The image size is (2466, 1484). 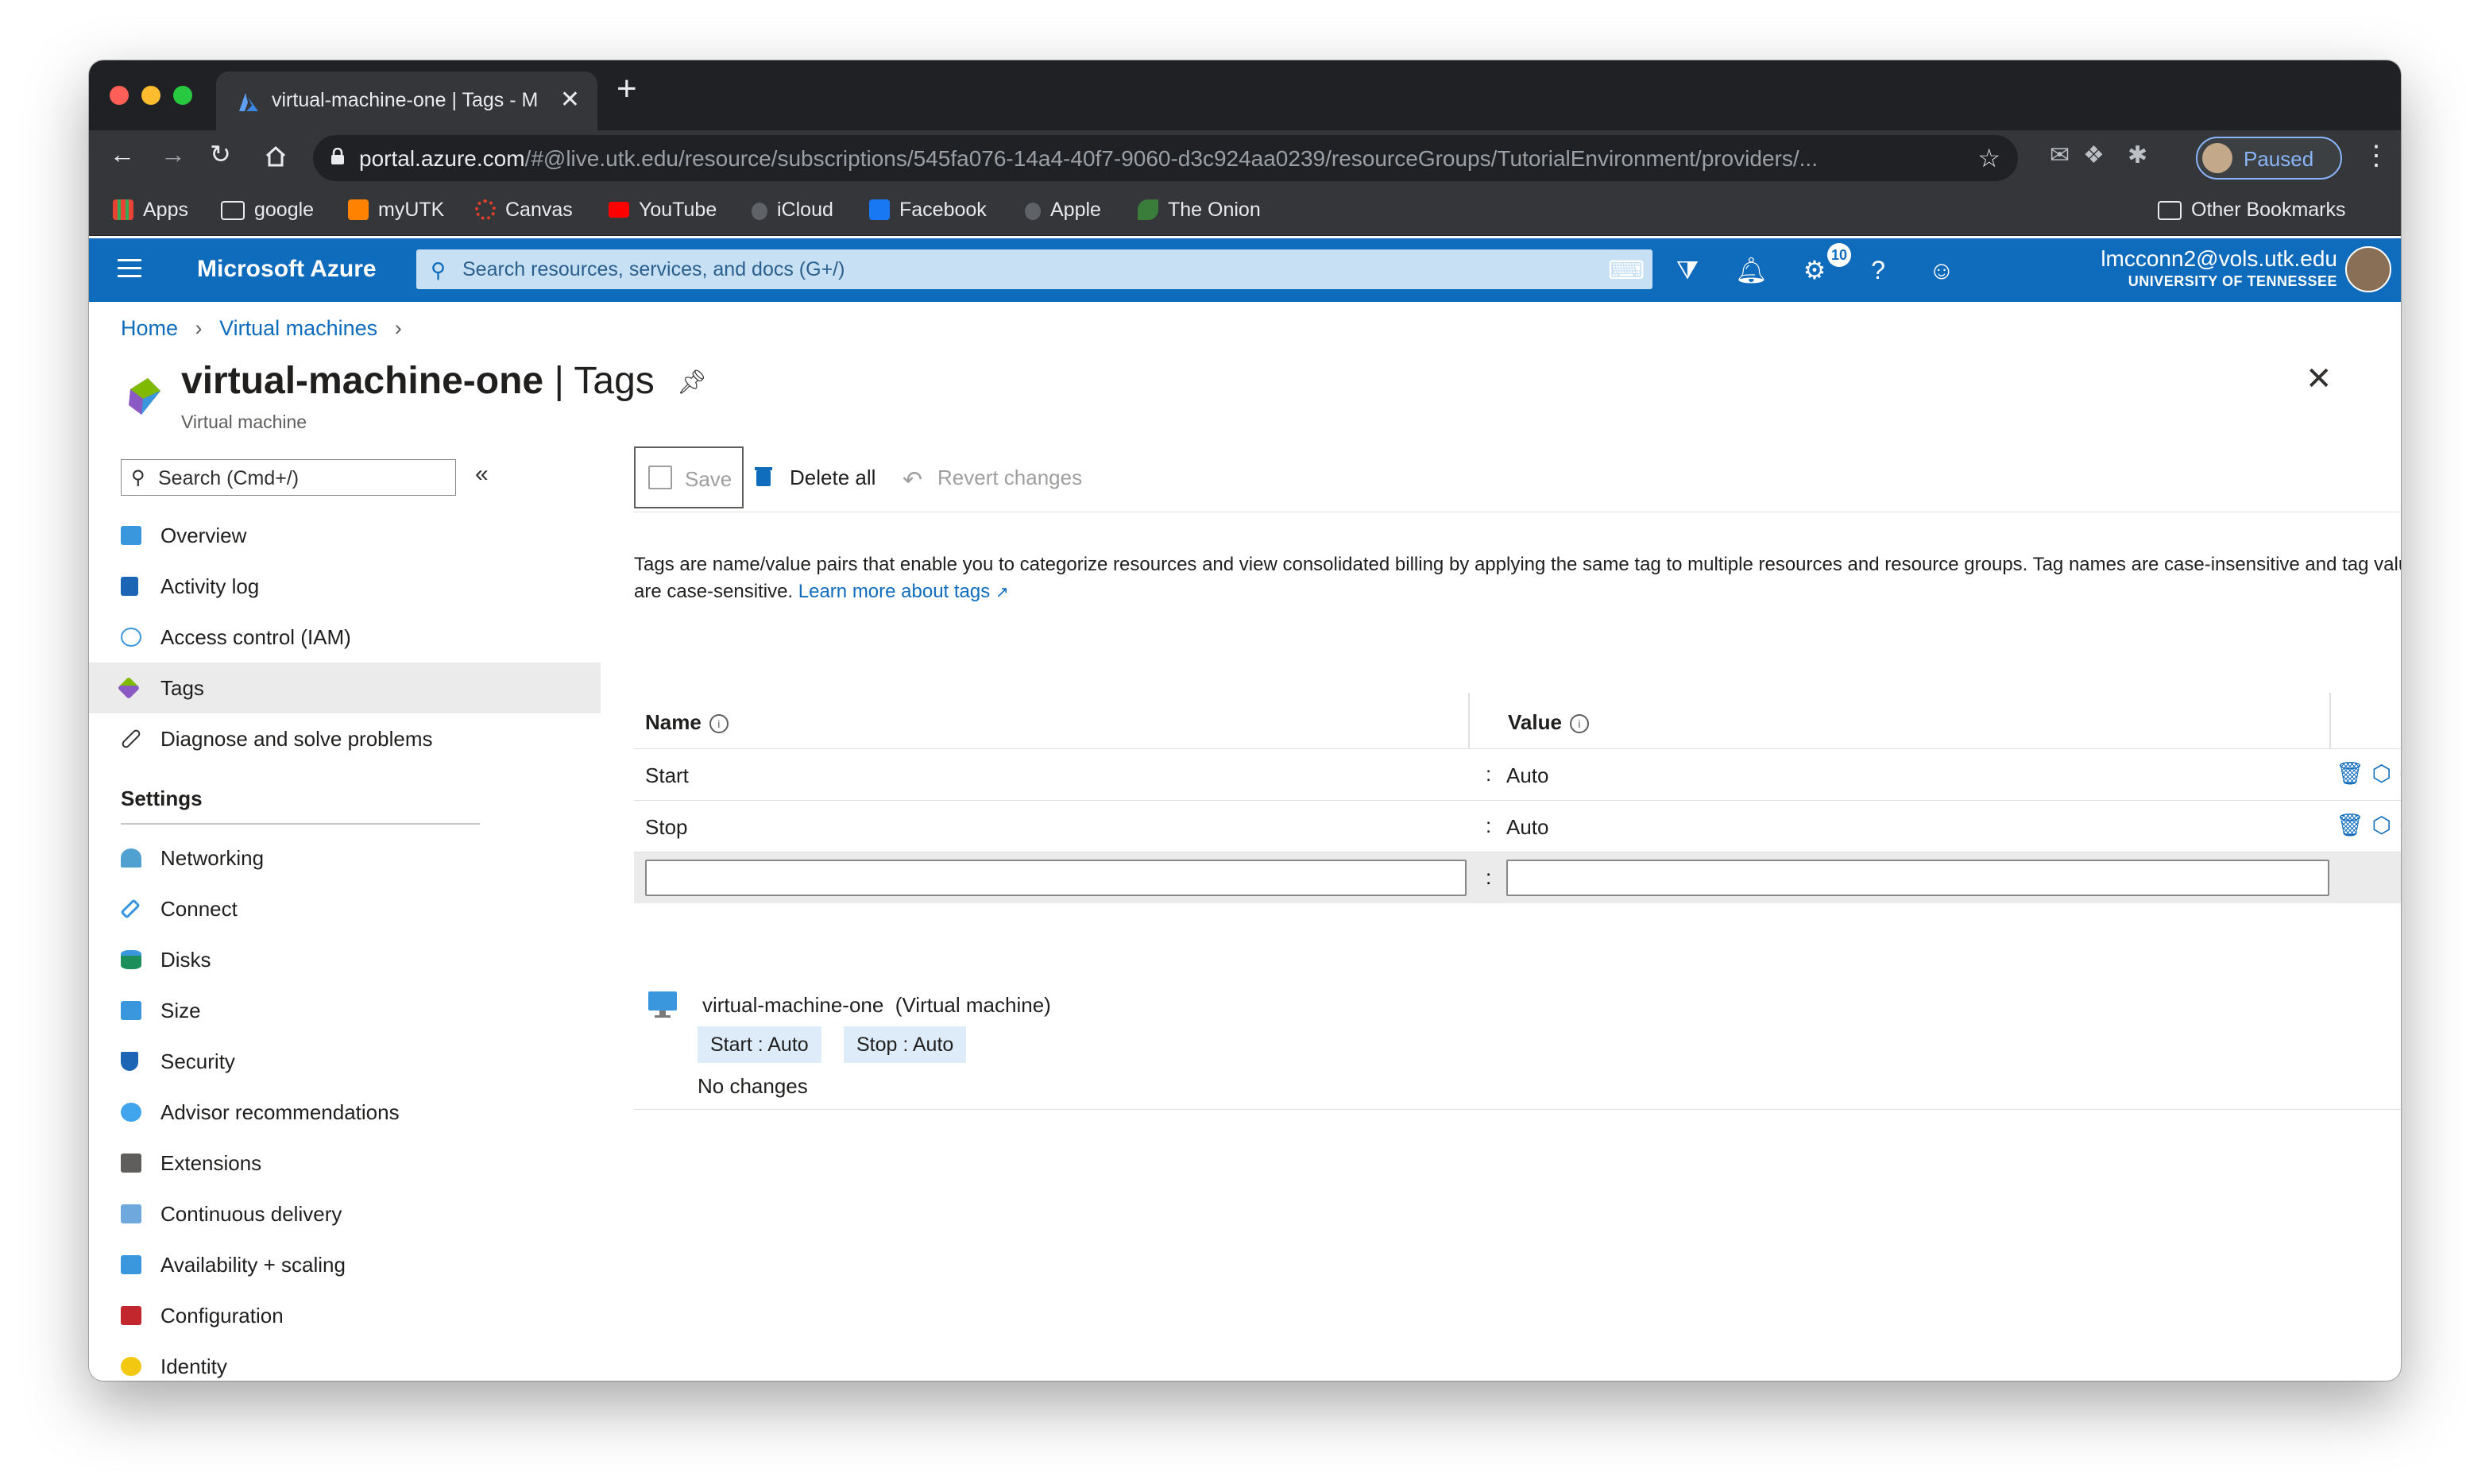 I want to click on bookmark-icloud: iCloud, so click(x=792, y=211).